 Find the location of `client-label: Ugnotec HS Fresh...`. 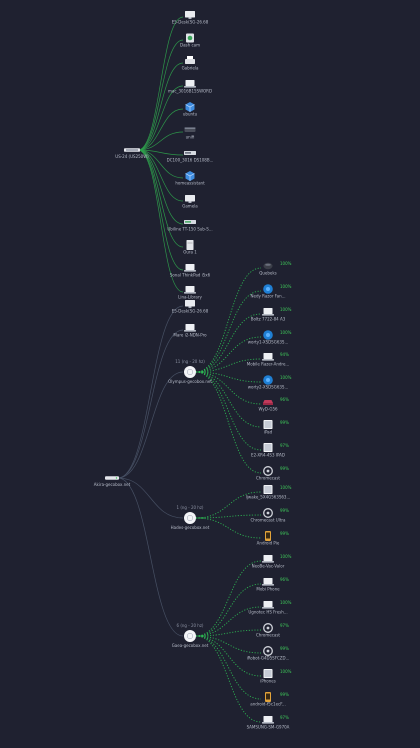

client-label: Ugnotec HS Fresh... is located at coordinates (267, 612).